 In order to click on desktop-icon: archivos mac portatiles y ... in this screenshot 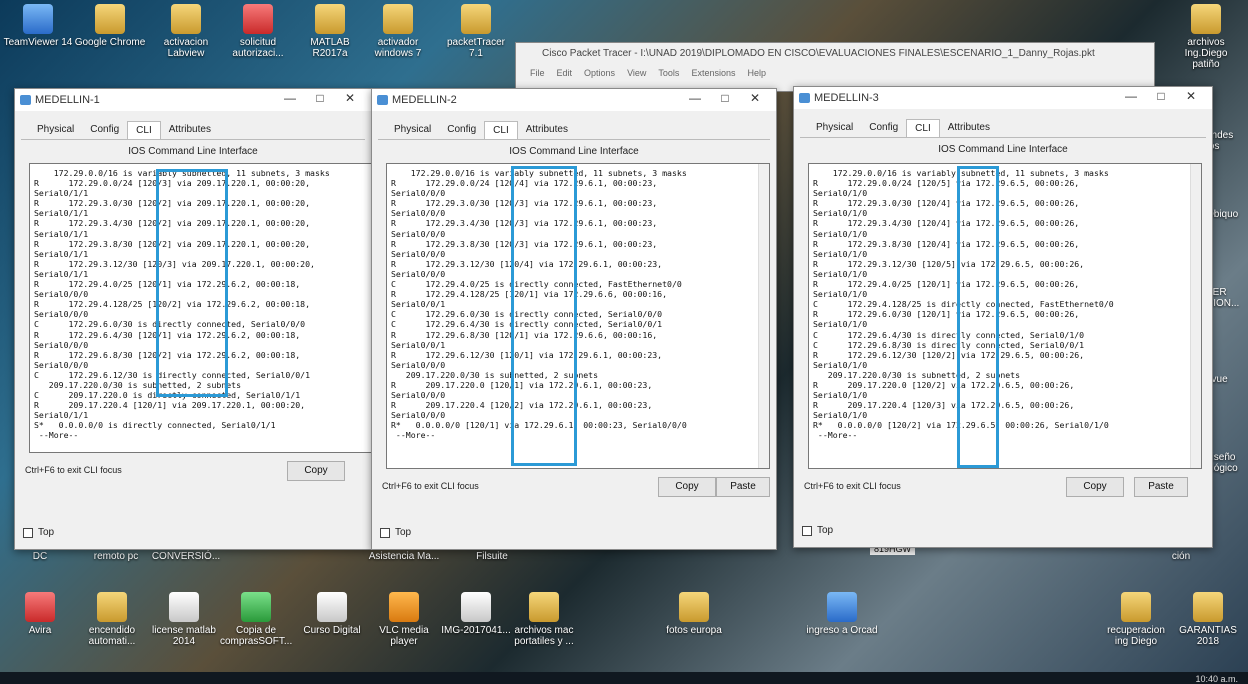, I will do `click(544, 619)`.